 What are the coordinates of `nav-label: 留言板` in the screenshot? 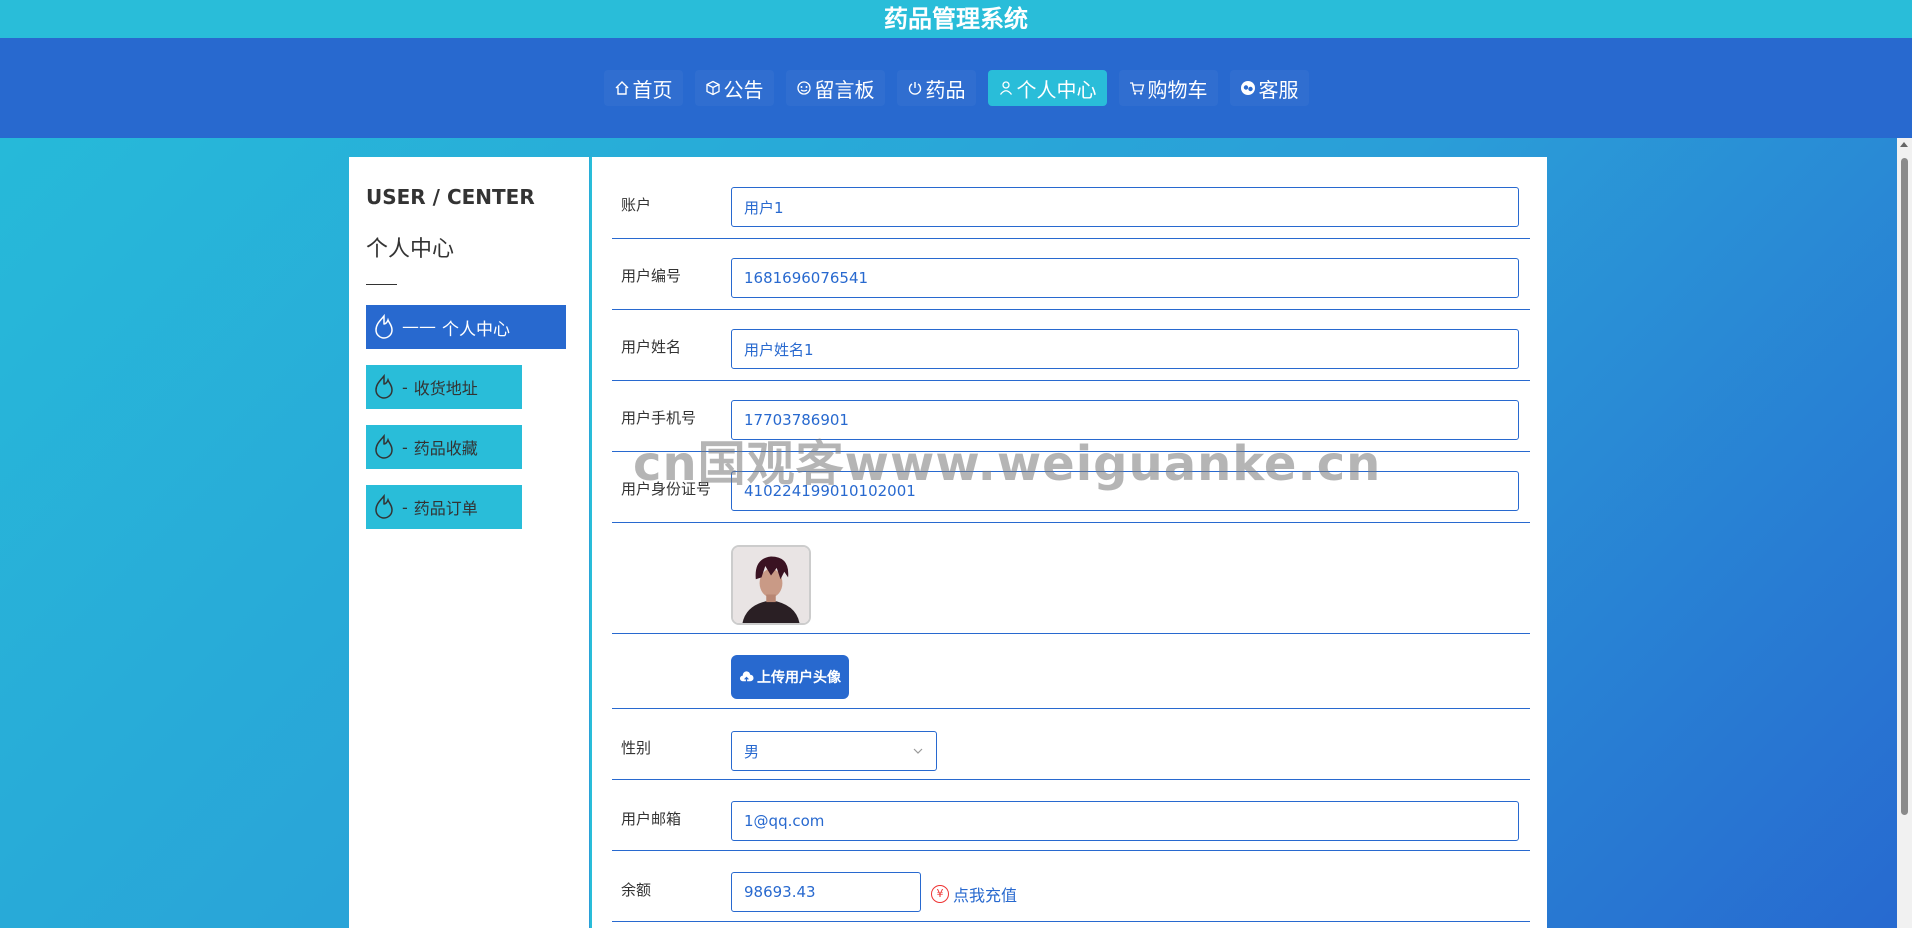 It's located at (844, 89).